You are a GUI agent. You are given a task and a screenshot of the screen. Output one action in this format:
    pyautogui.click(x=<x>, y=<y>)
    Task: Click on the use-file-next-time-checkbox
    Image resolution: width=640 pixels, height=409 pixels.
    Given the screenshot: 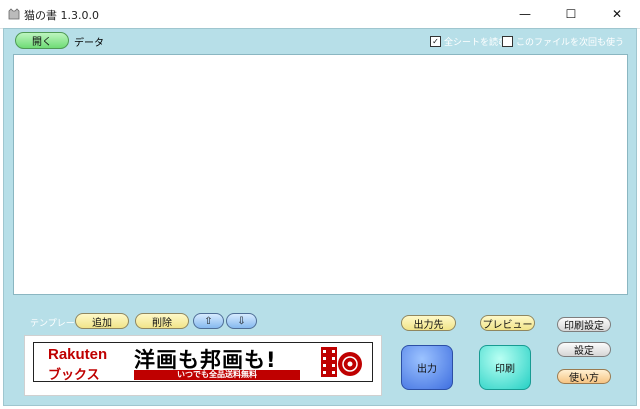 What is the action you would take?
    pyautogui.click(x=507, y=41)
    